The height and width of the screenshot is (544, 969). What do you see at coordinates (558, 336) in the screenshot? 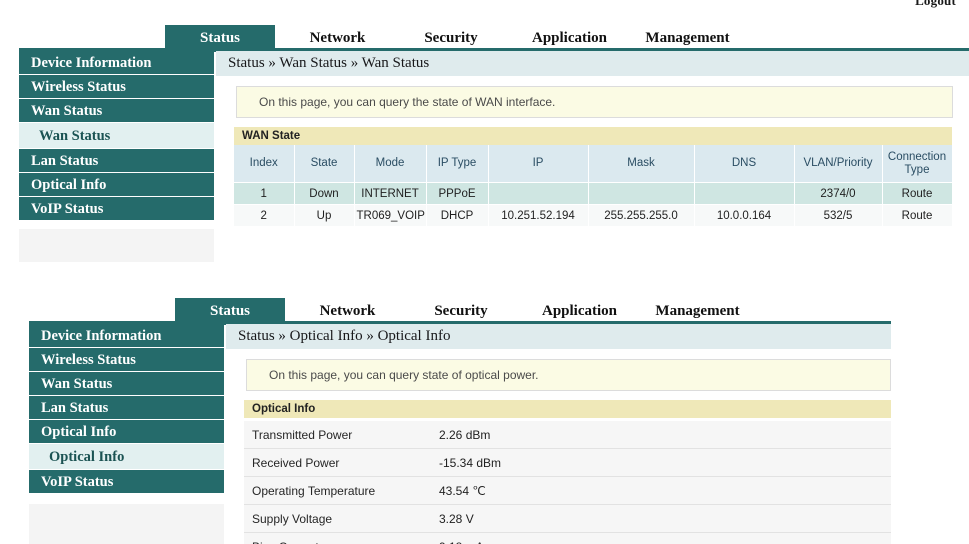
I see `bottom-breadcrumb: Status » Optical Info » Optical Info` at bounding box center [558, 336].